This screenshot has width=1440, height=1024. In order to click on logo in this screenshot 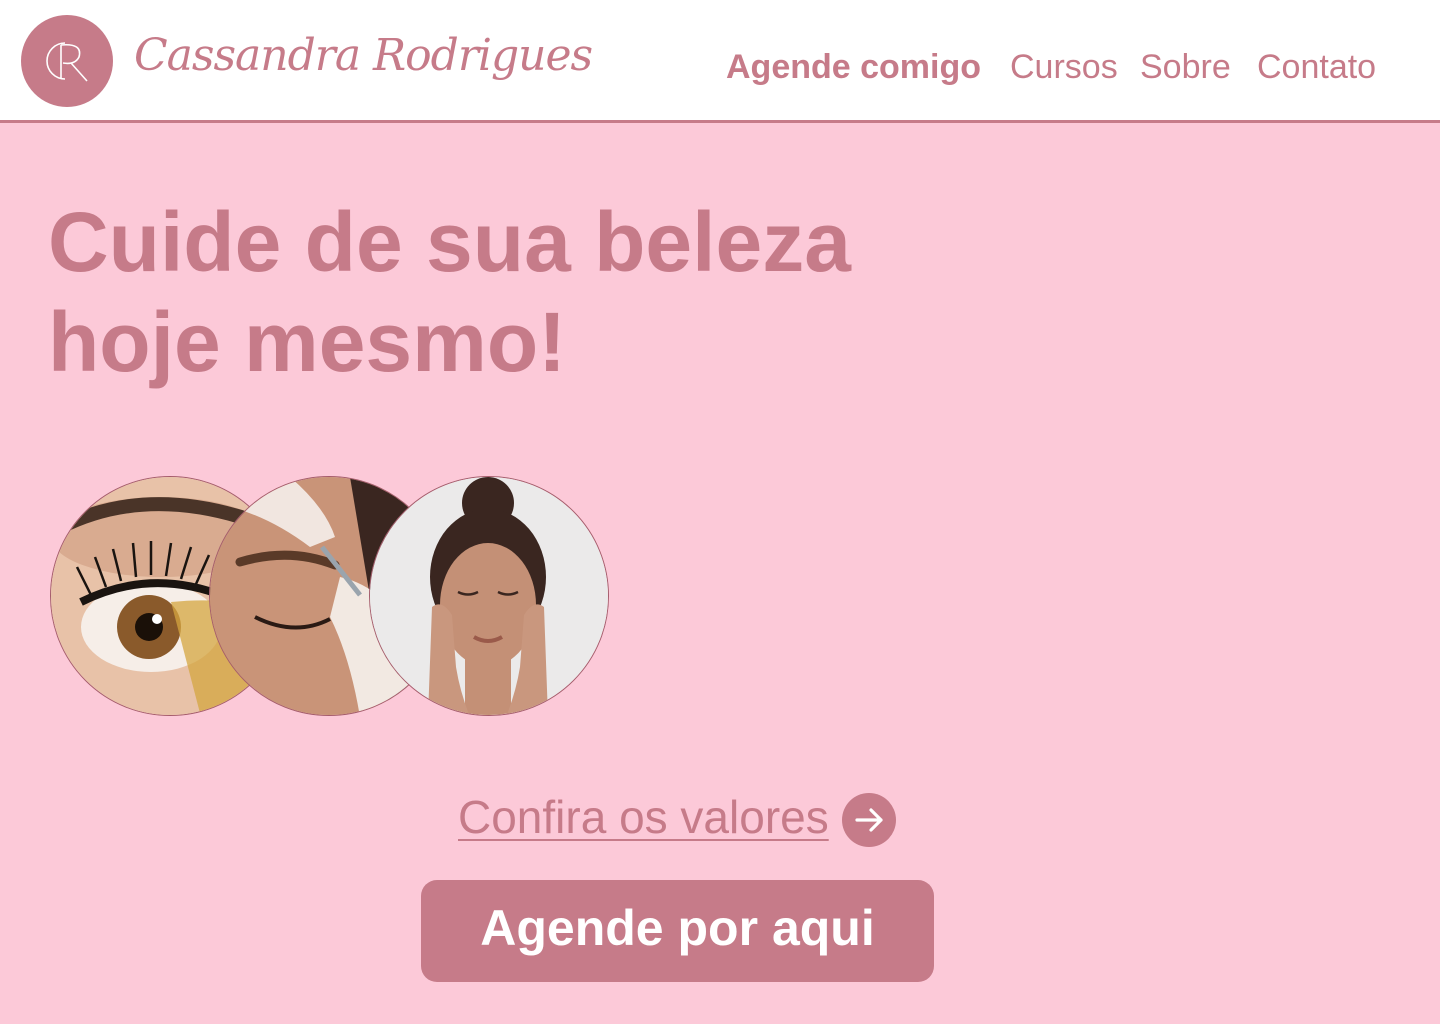, I will do `click(67, 61)`.